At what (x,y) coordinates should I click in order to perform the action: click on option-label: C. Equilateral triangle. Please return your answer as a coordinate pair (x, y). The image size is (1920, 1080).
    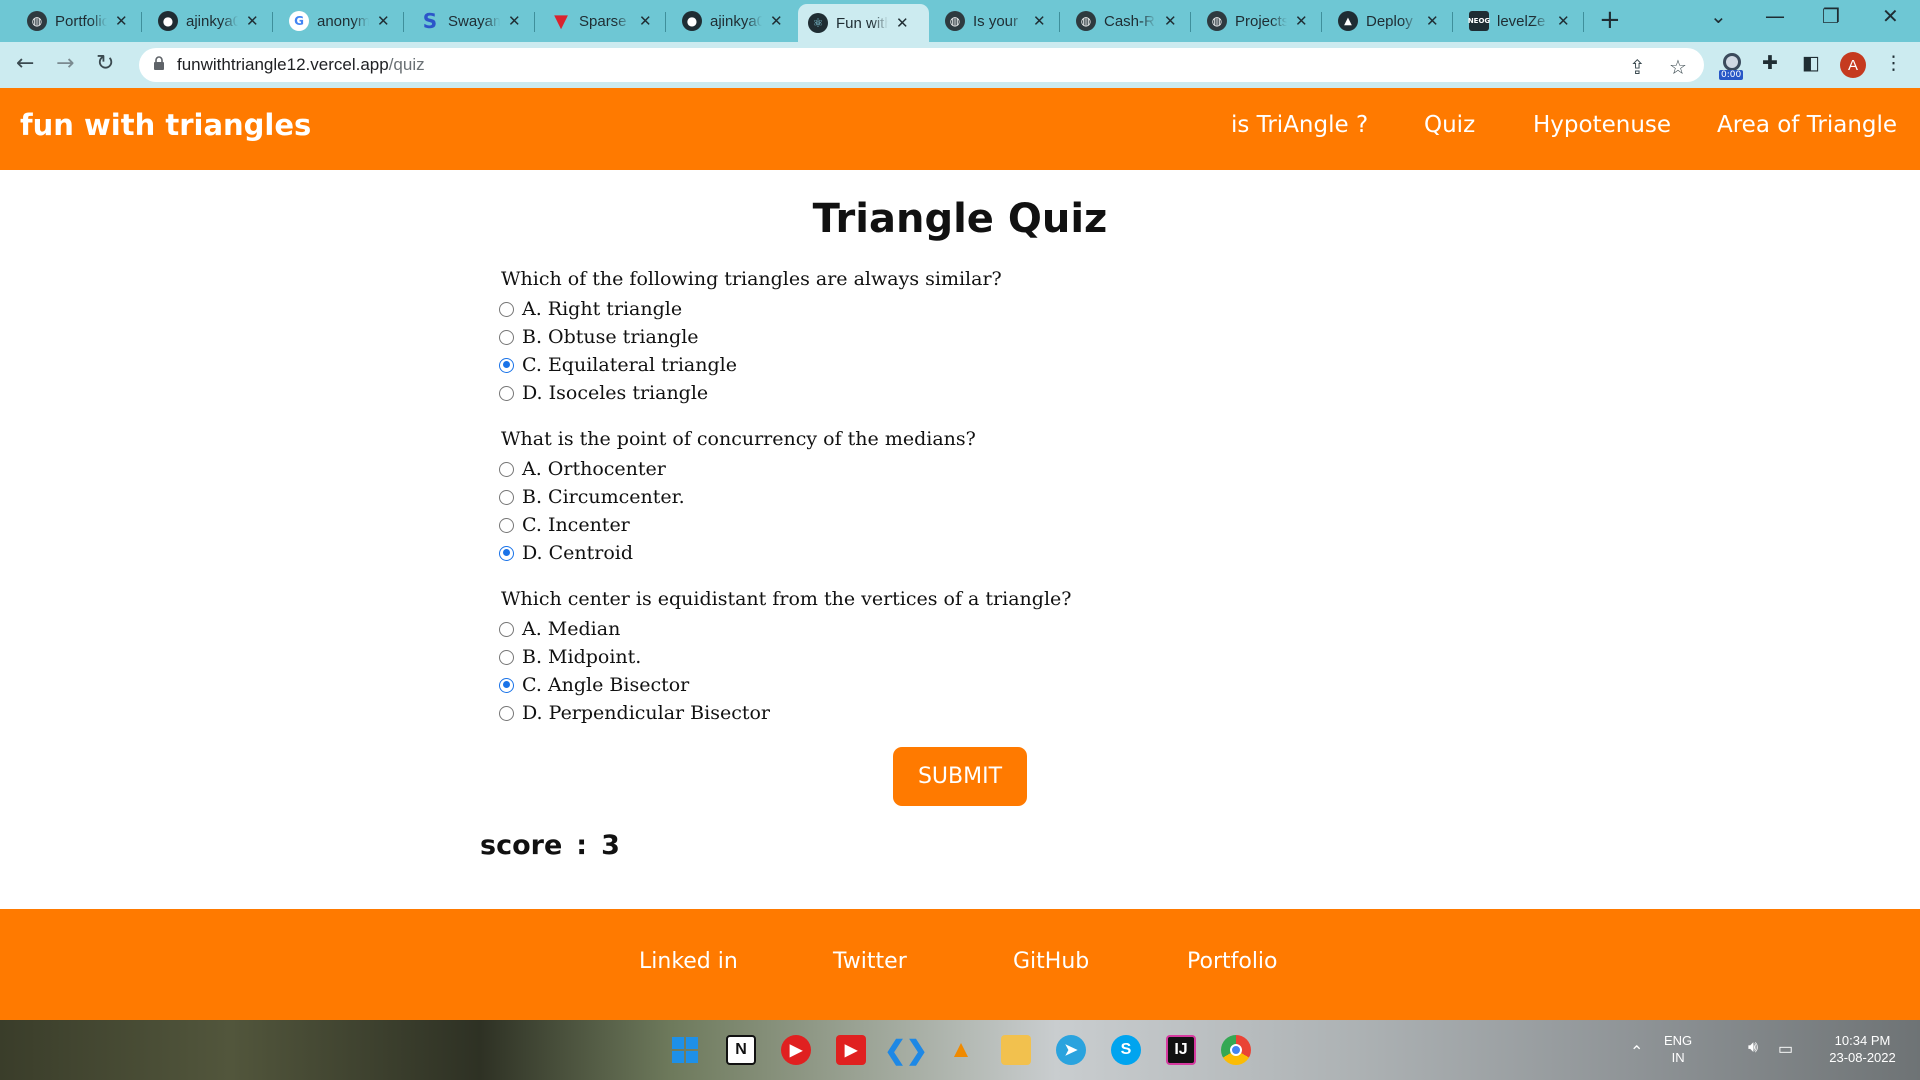
    Looking at the image, I should click on (629, 365).